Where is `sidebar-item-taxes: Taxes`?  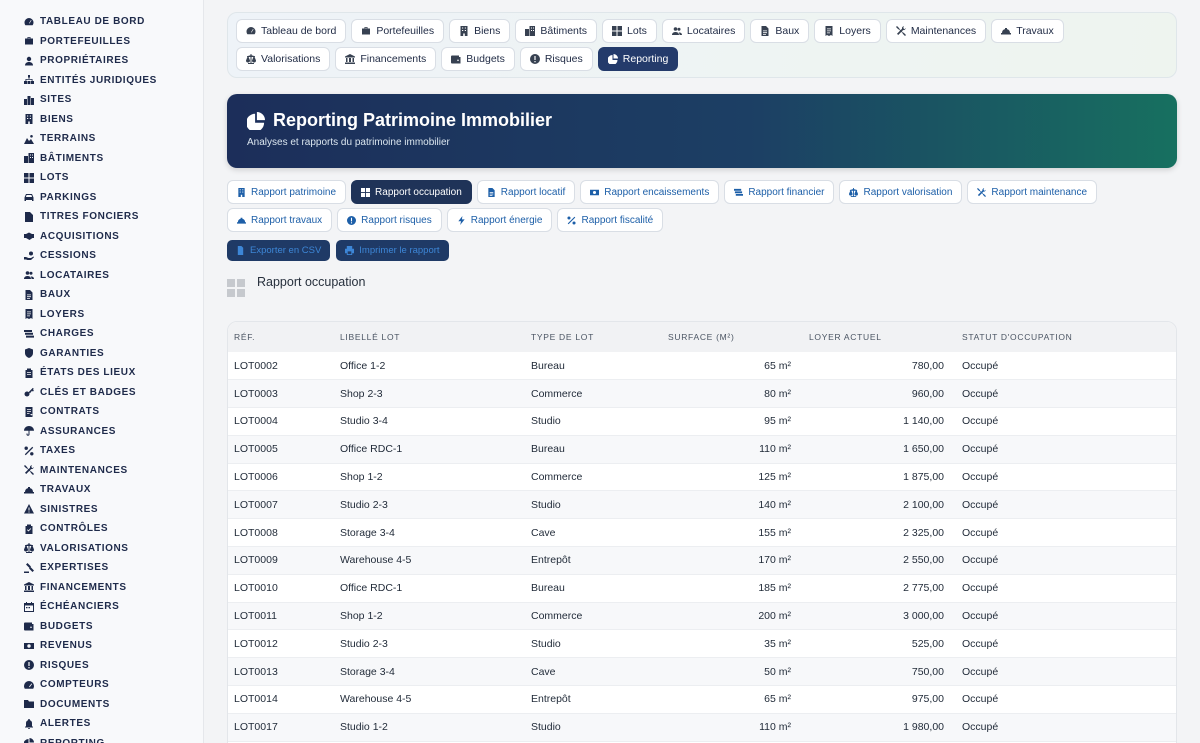 sidebar-item-taxes: Taxes is located at coordinates (114, 451).